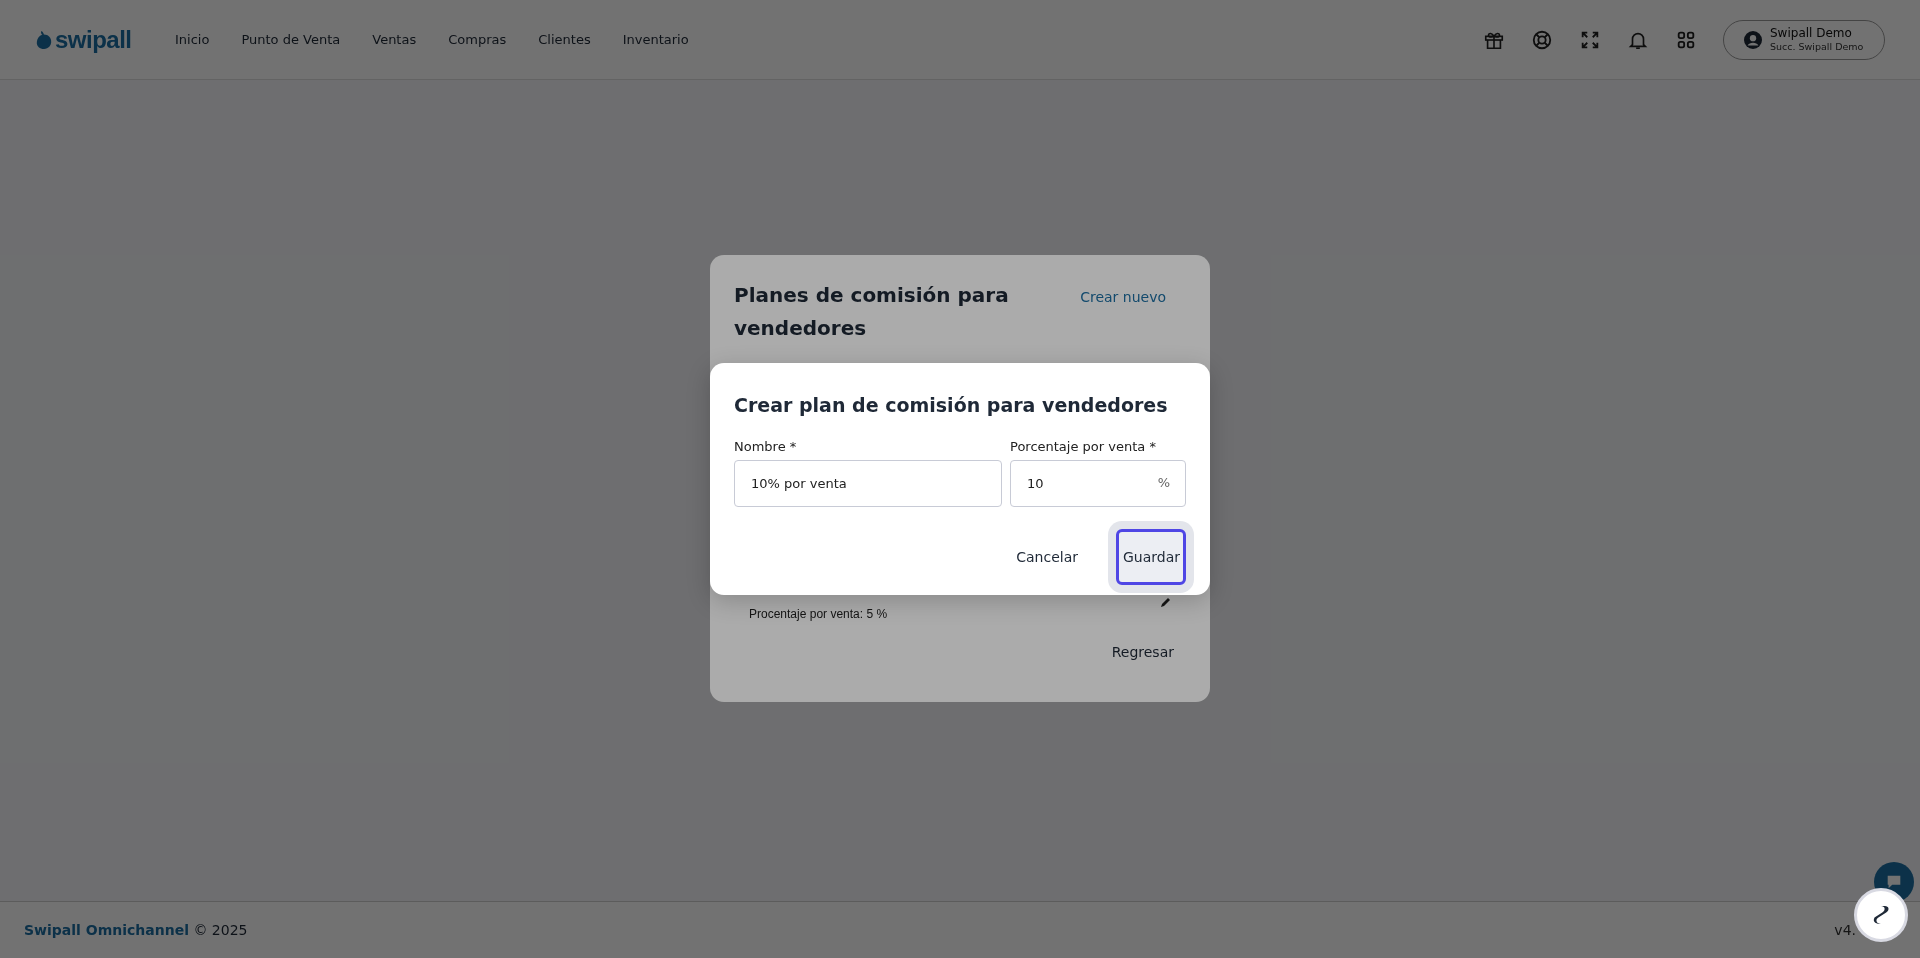 This screenshot has height=958, width=1920. I want to click on pencil-icon, so click(1165, 603).